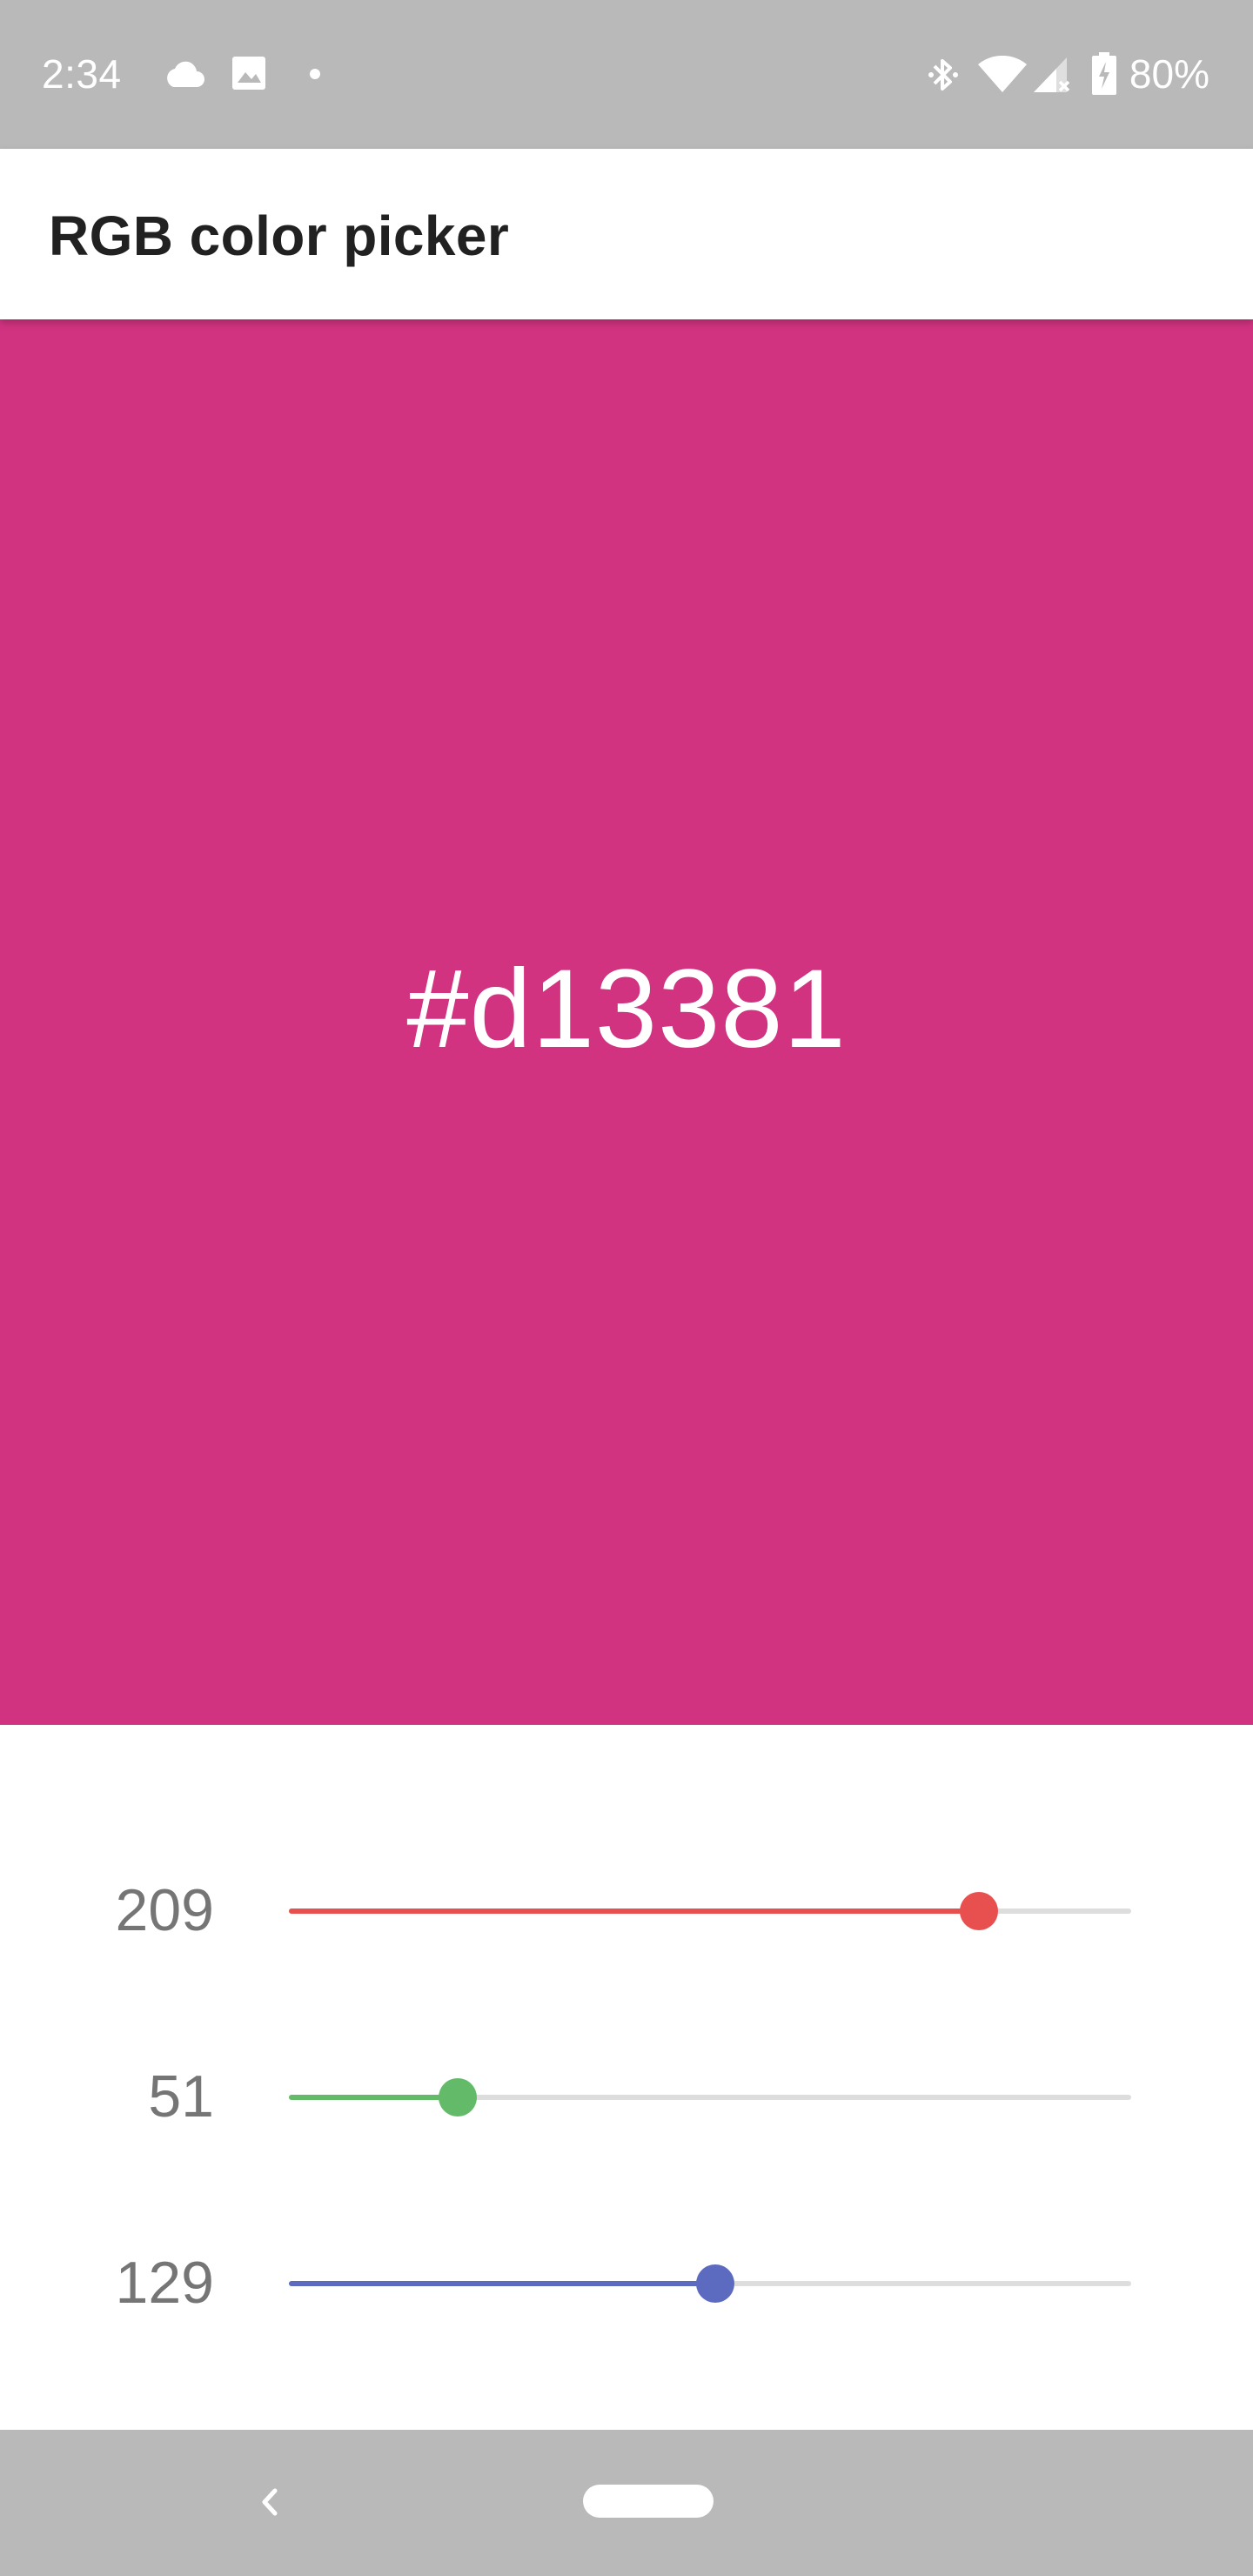  Describe the element at coordinates (1052, 74) in the screenshot. I see `cell-signal-icon` at that location.